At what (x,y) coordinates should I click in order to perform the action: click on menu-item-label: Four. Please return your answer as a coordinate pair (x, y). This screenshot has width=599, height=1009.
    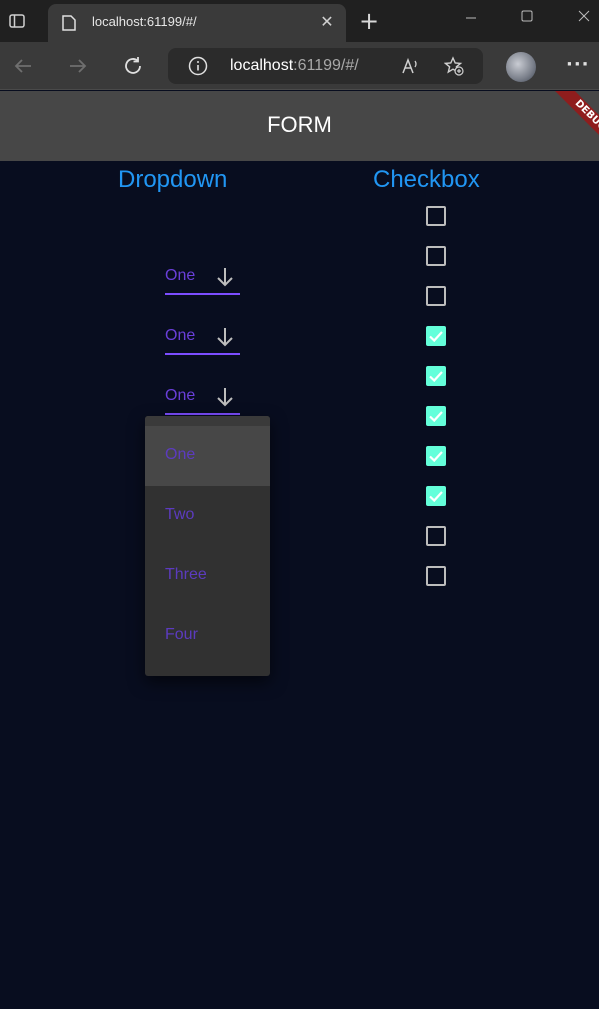
    Looking at the image, I should click on (181, 634).